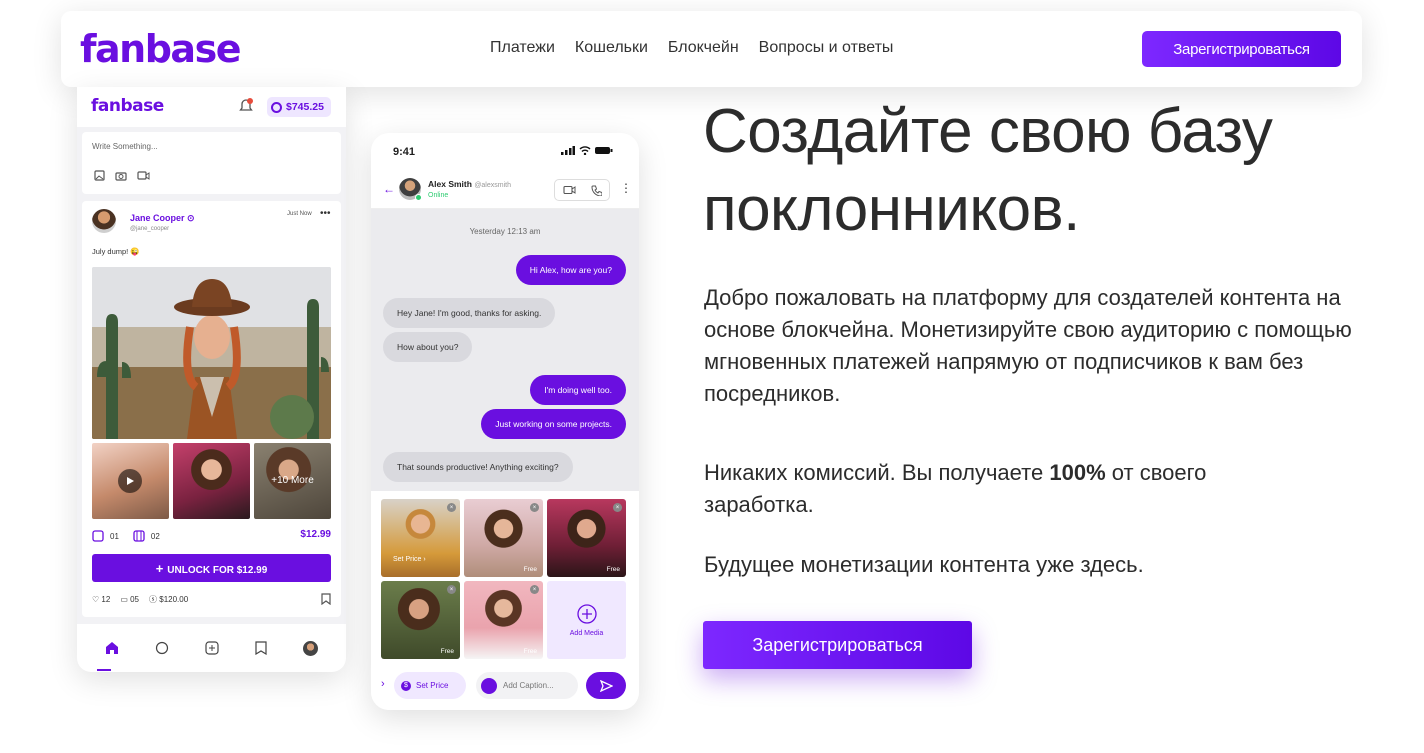 The height and width of the screenshot is (753, 1424). What do you see at coordinates (1077, 472) in the screenshot?
I see `commission-percent: 100%` at bounding box center [1077, 472].